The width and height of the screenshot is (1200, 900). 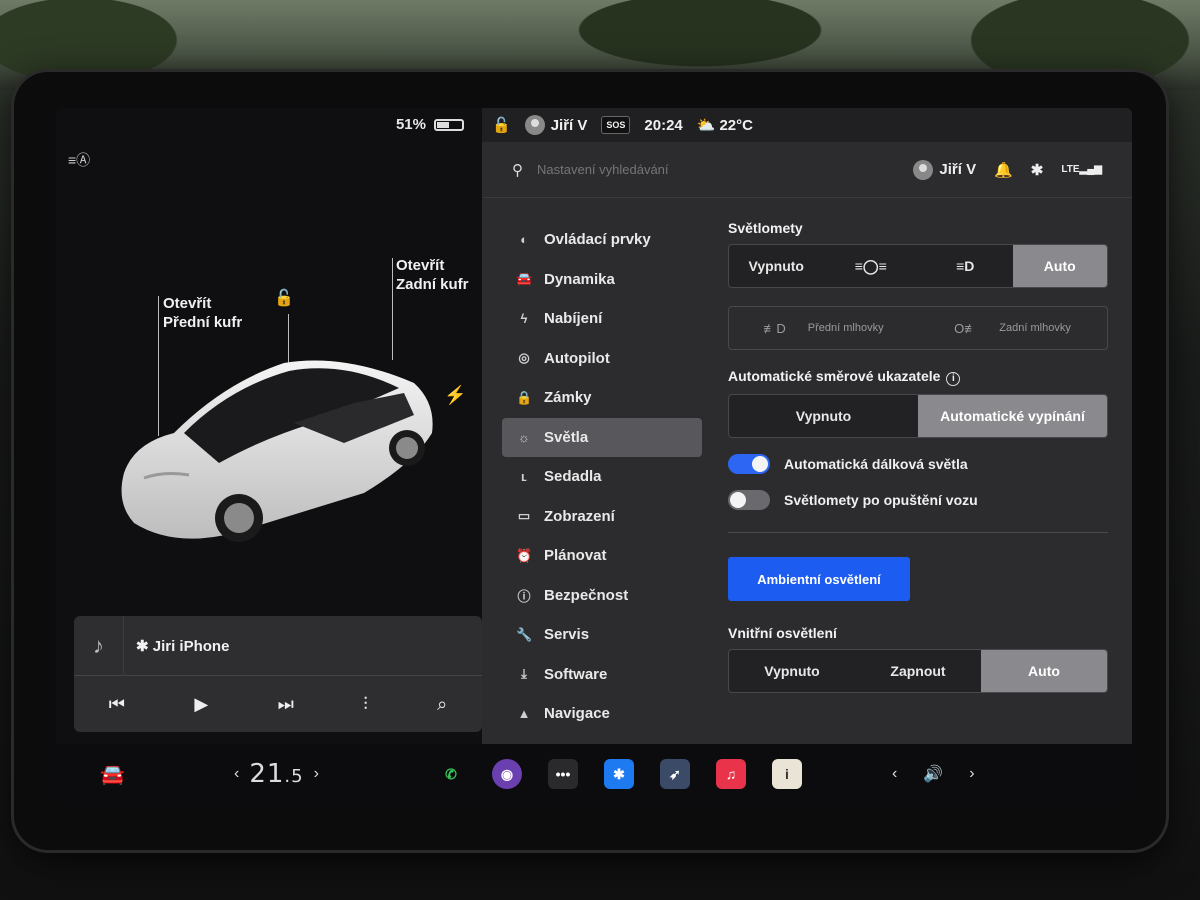 I want to click on info-icon: i, so click(x=953, y=379).